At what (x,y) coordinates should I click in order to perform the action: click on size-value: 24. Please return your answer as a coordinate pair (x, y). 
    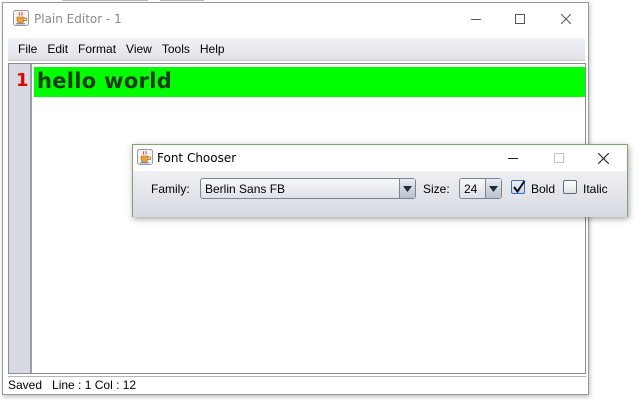
    Looking at the image, I should click on (471, 189).